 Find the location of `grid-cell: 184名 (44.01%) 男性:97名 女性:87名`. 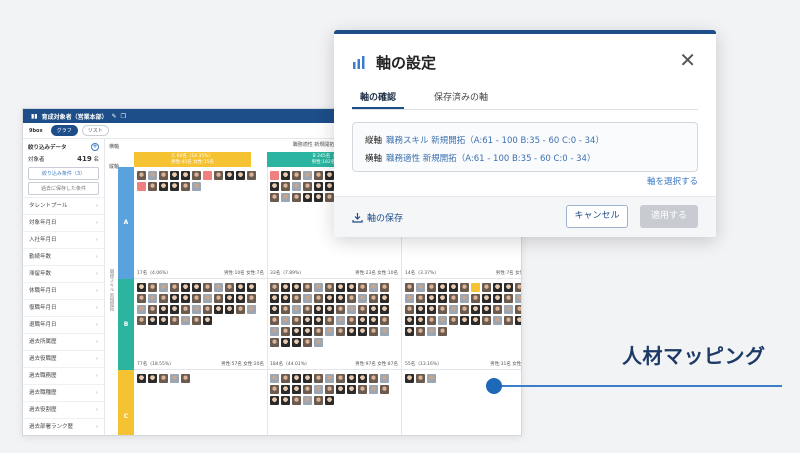

grid-cell: 184名 (44.01%) 男性:97名 女性:87名 is located at coordinates (334, 324).